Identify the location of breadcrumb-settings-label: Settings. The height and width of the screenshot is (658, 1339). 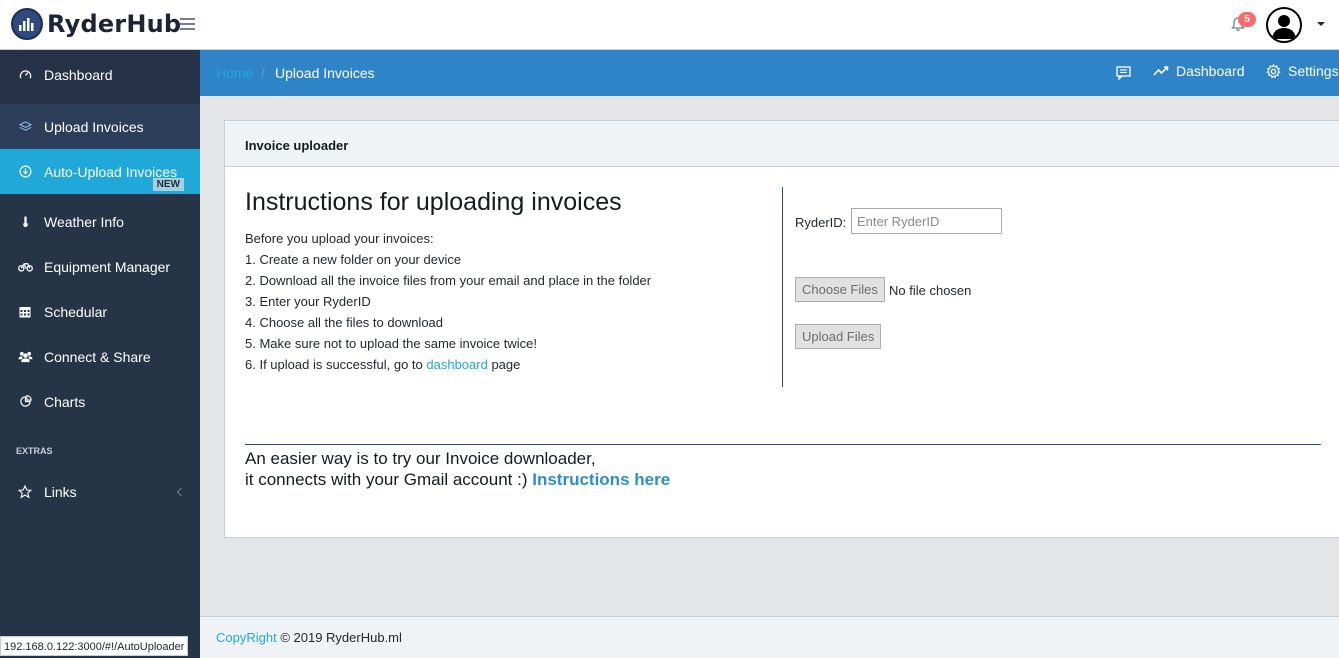
(1313, 71).